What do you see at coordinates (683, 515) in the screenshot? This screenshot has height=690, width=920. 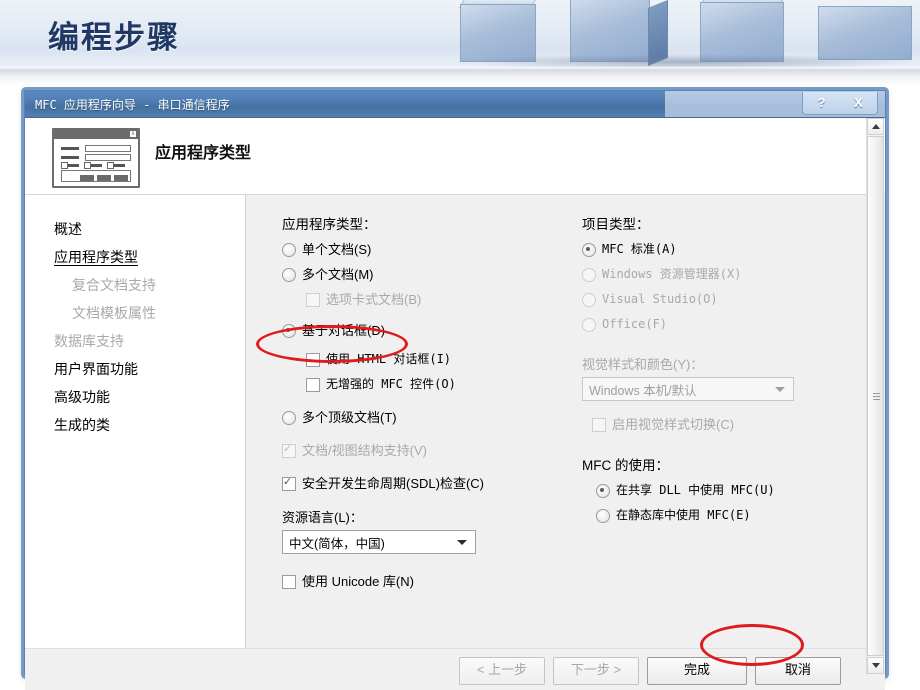 I see `option-label: 在静态库中使用 MFC(E)` at bounding box center [683, 515].